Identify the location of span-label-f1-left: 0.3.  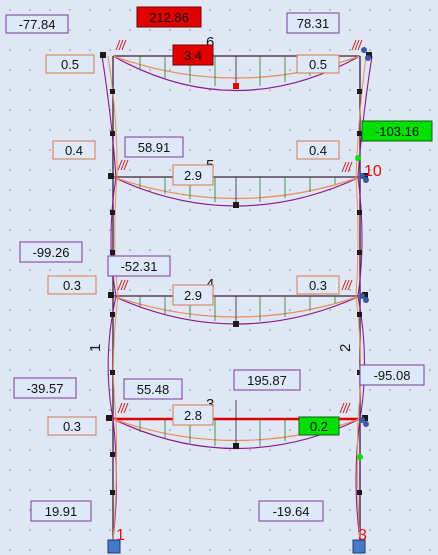
(72, 426).